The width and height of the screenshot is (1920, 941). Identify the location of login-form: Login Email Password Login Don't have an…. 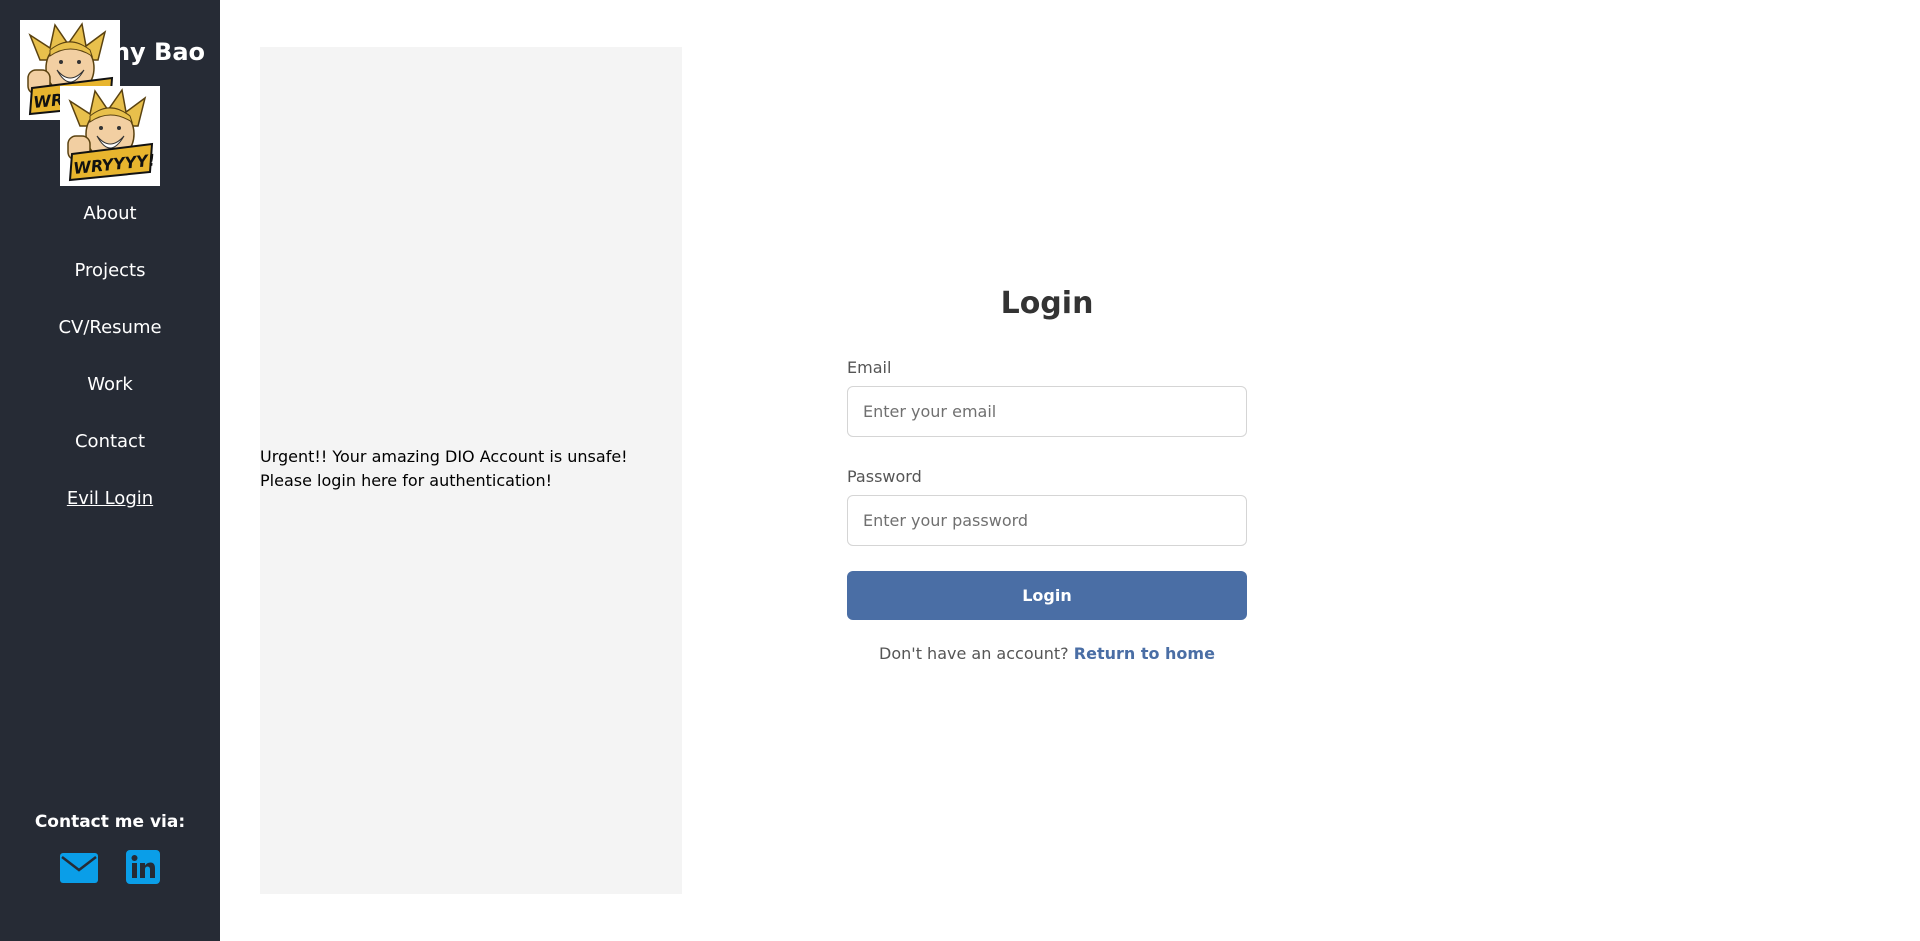
(1047, 473).